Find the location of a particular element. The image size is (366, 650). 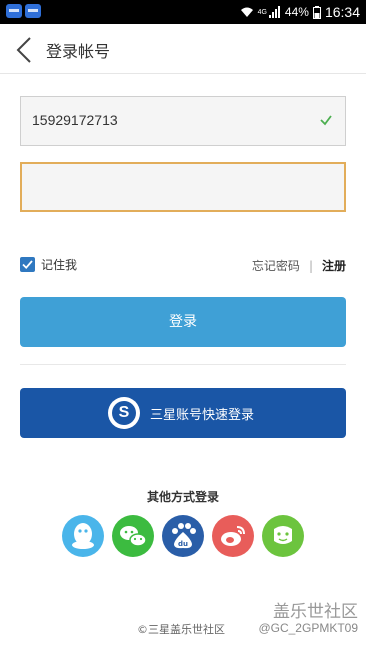

watermark-user: @GC_2GPMKT09 is located at coordinates (308, 628).